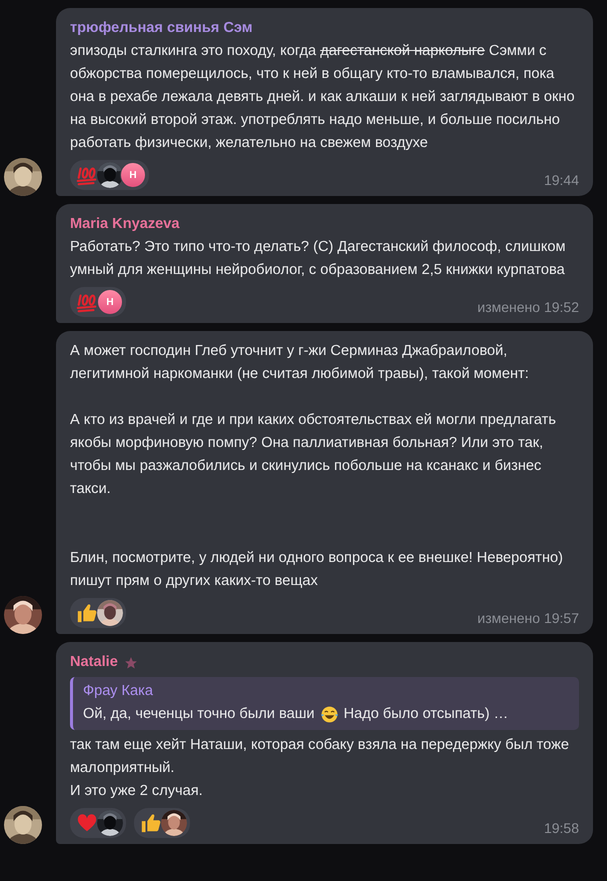  Describe the element at coordinates (118, 691) in the screenshot. I see `quote-author: Фрау Кака` at that location.